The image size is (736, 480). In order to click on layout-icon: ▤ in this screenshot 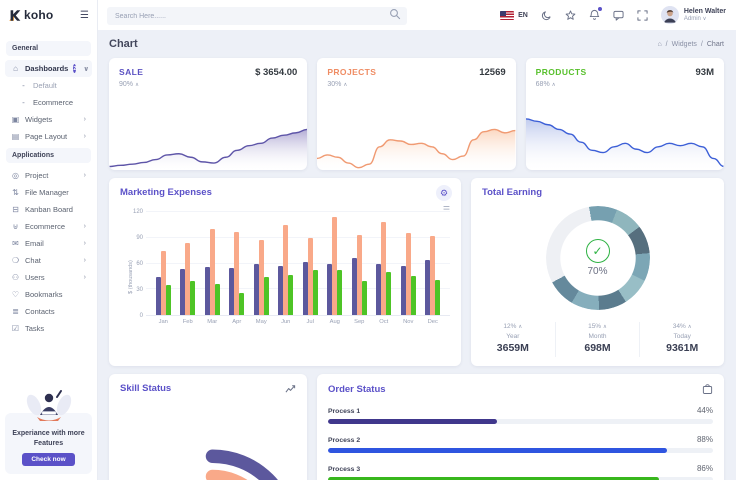, I will do `click(15, 136)`.